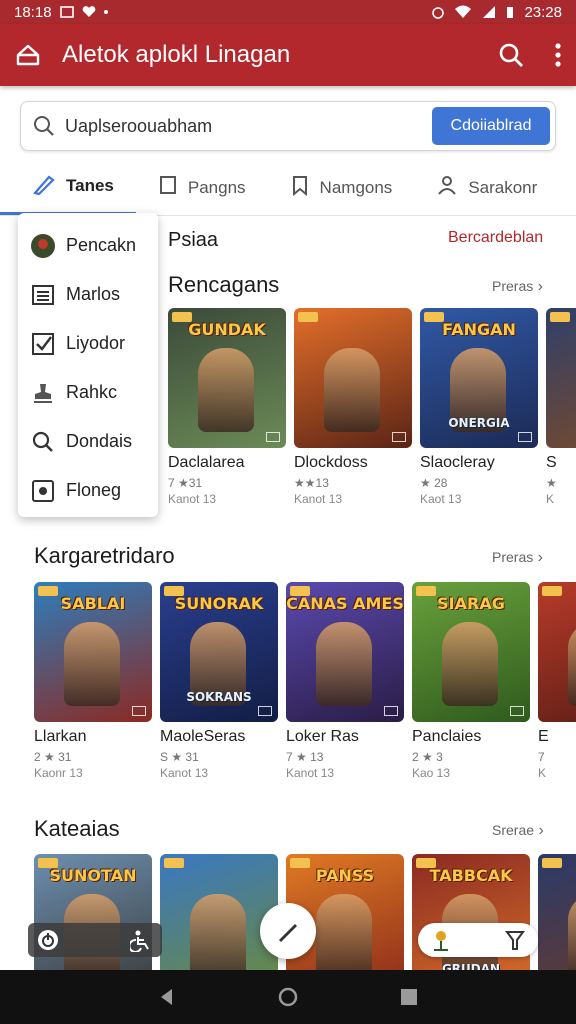 This screenshot has width=576, height=1024. Describe the element at coordinates (345, 652) in the screenshot. I see `game-thumbnail: CANAS AMES` at that location.